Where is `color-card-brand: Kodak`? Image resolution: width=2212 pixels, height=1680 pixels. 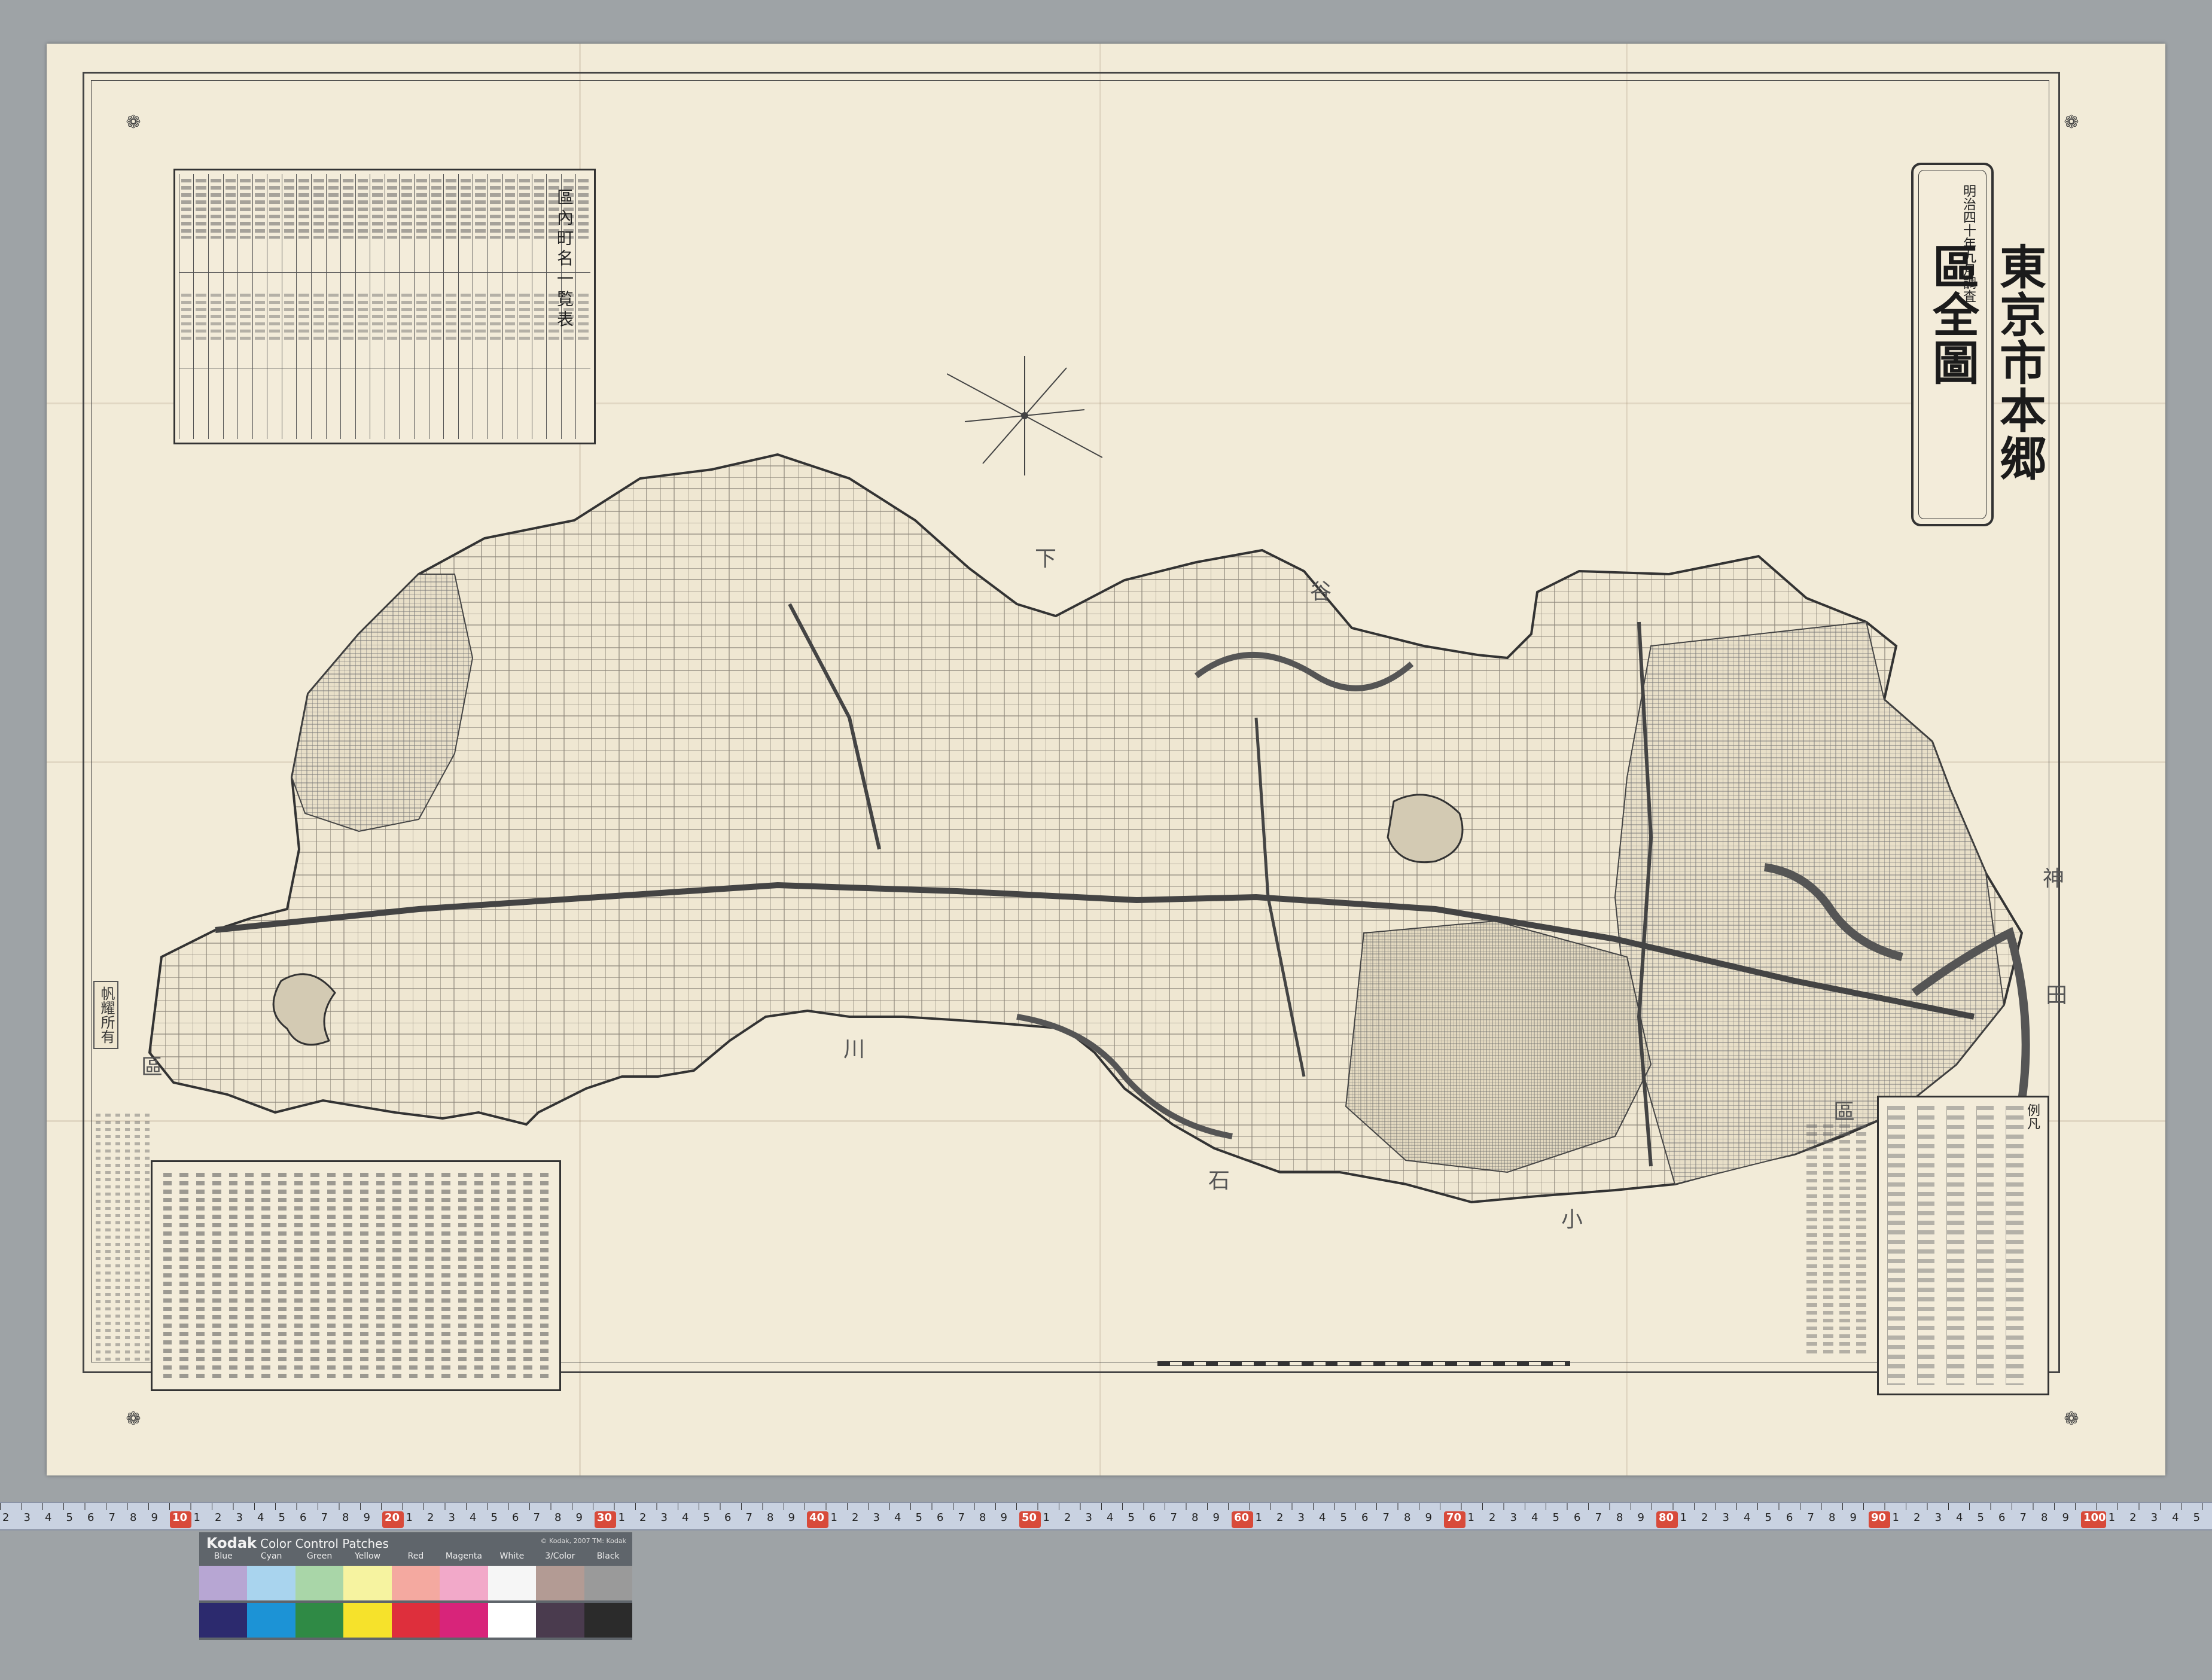 color-card-brand: Kodak is located at coordinates (231, 1543).